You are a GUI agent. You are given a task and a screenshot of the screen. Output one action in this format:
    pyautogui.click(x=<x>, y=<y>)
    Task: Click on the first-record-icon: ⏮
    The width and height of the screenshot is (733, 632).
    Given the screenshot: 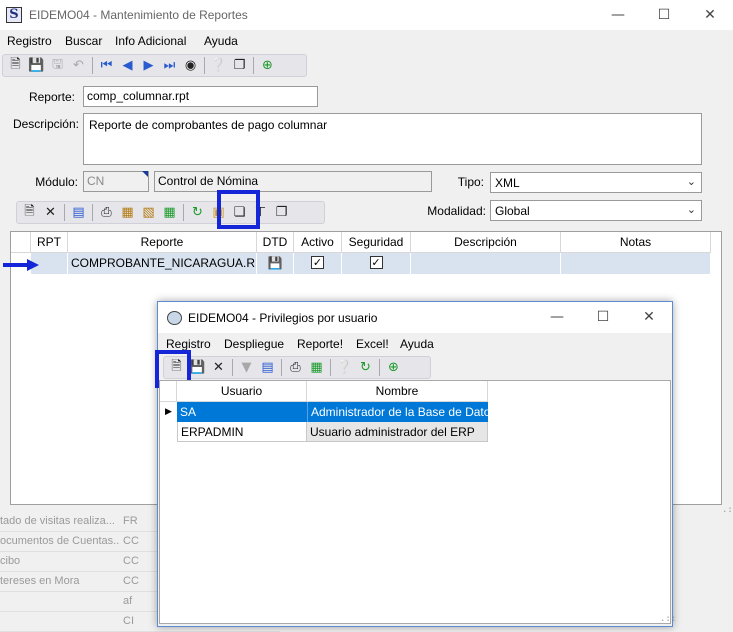 What is the action you would take?
    pyautogui.click(x=106, y=66)
    